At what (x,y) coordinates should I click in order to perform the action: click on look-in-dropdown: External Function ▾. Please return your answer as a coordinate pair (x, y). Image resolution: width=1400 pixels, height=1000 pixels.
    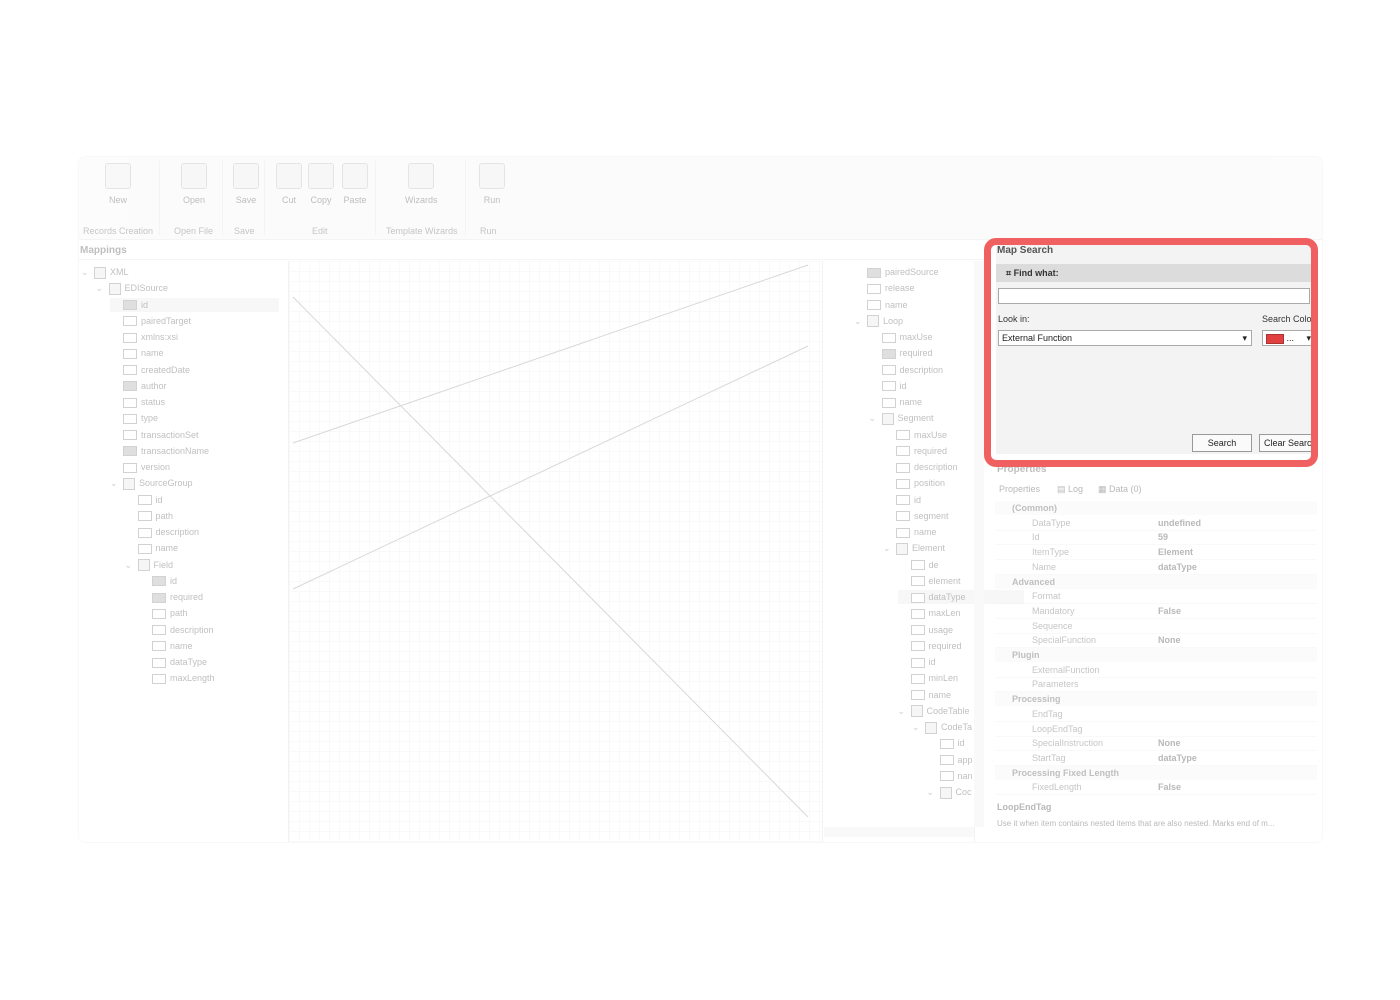
    Looking at the image, I should click on (1125, 338).